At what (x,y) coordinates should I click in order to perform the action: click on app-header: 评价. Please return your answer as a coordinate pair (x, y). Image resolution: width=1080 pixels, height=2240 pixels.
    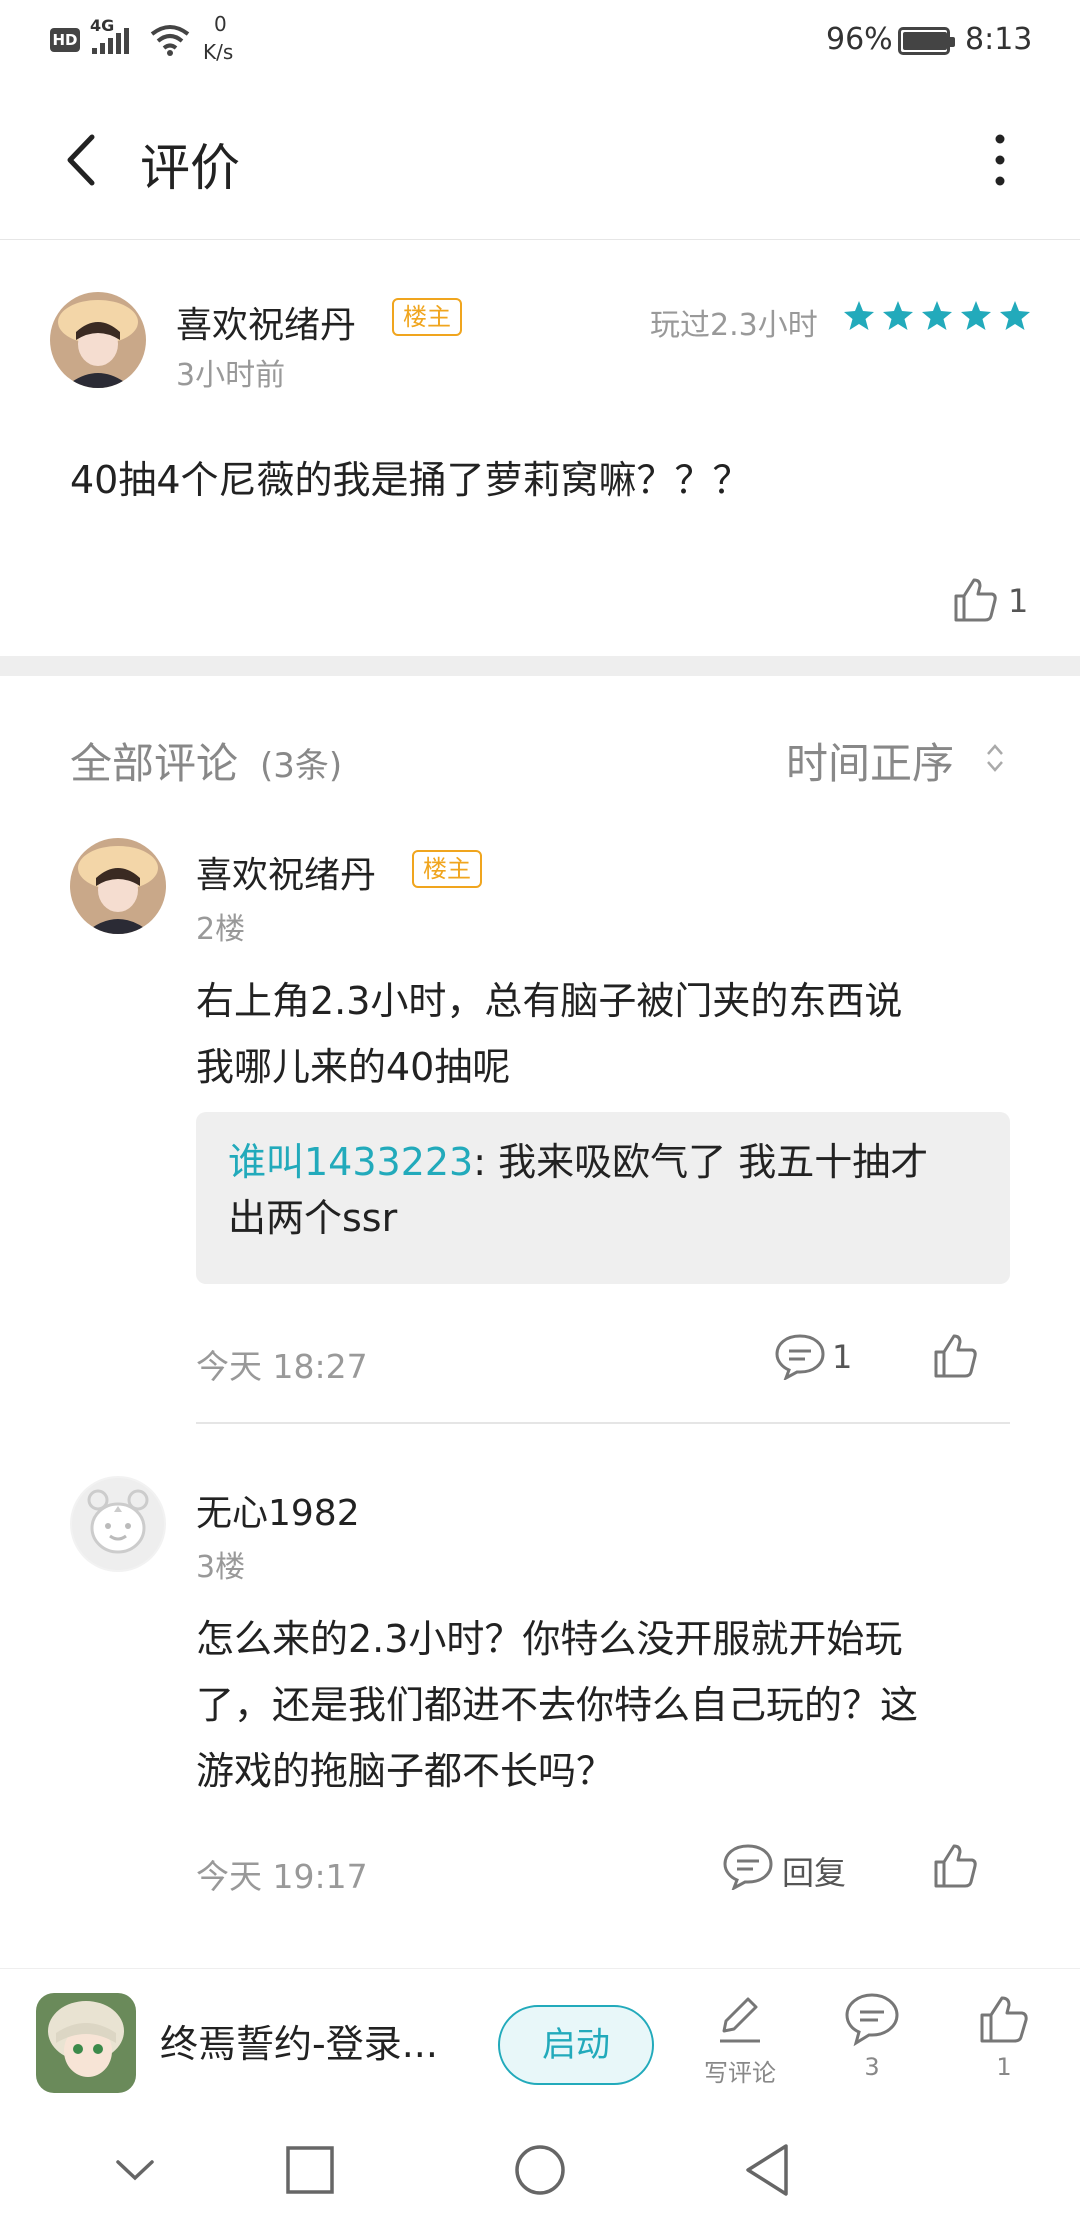
    Looking at the image, I should click on (540, 160).